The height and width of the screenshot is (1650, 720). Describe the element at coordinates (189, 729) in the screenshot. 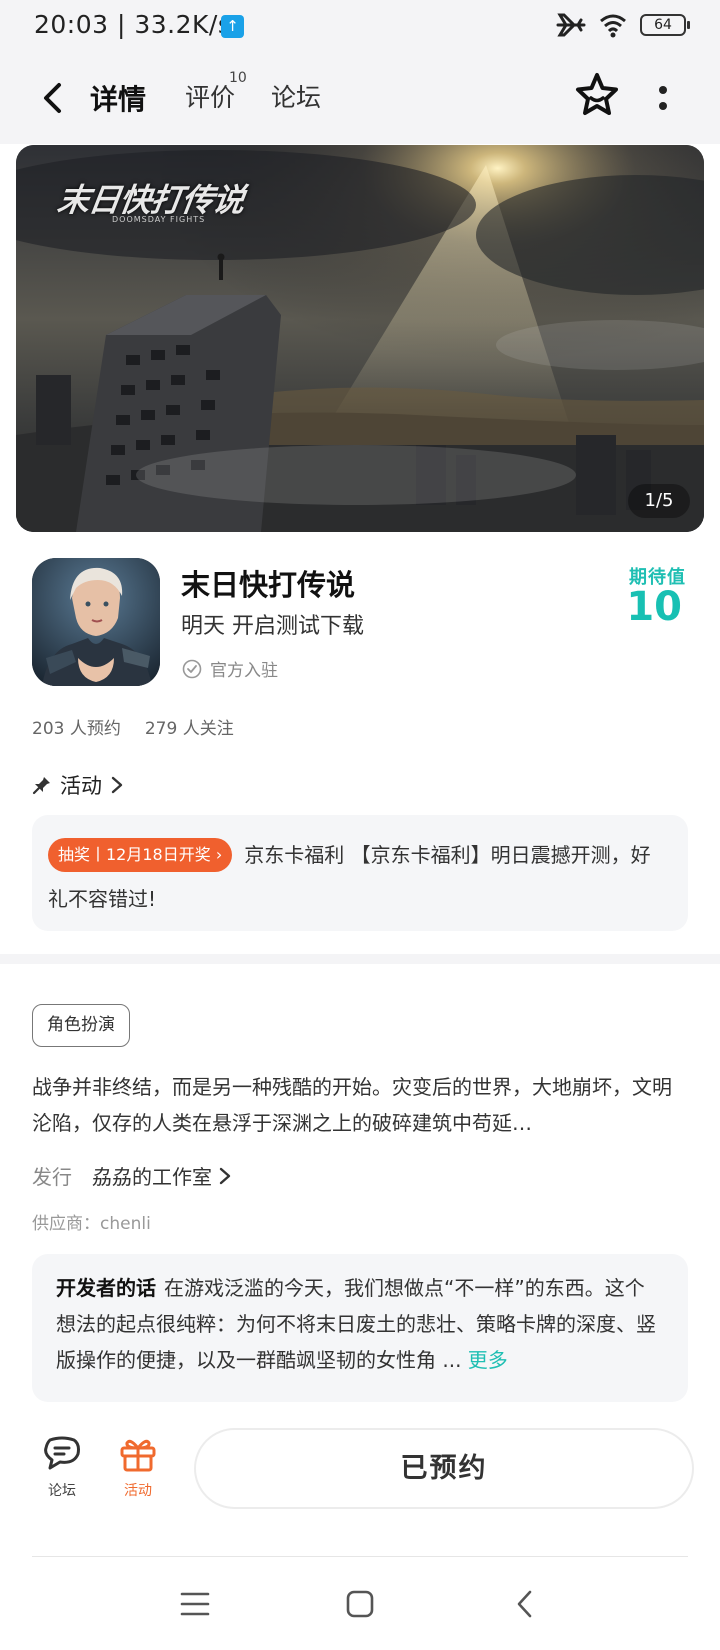

I see `follower-count: 279 人关注` at that location.